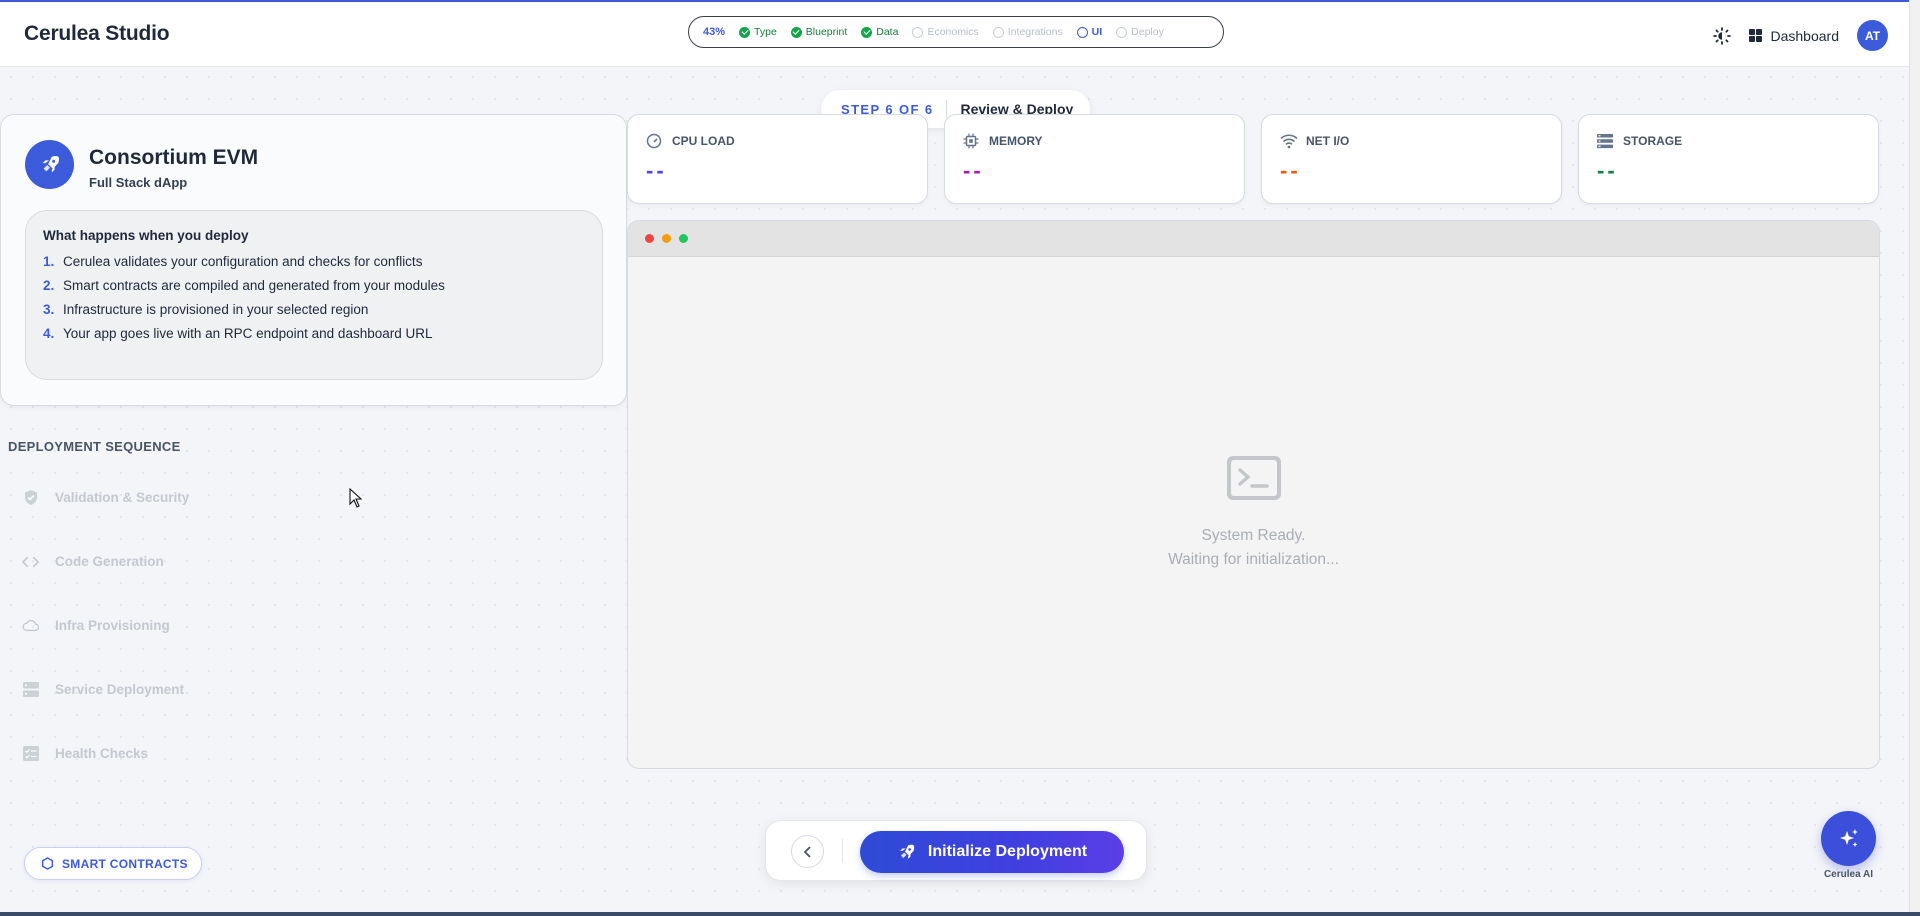 The image size is (1920, 916). What do you see at coordinates (1872, 35) in the screenshot?
I see `user-avatar: AT` at bounding box center [1872, 35].